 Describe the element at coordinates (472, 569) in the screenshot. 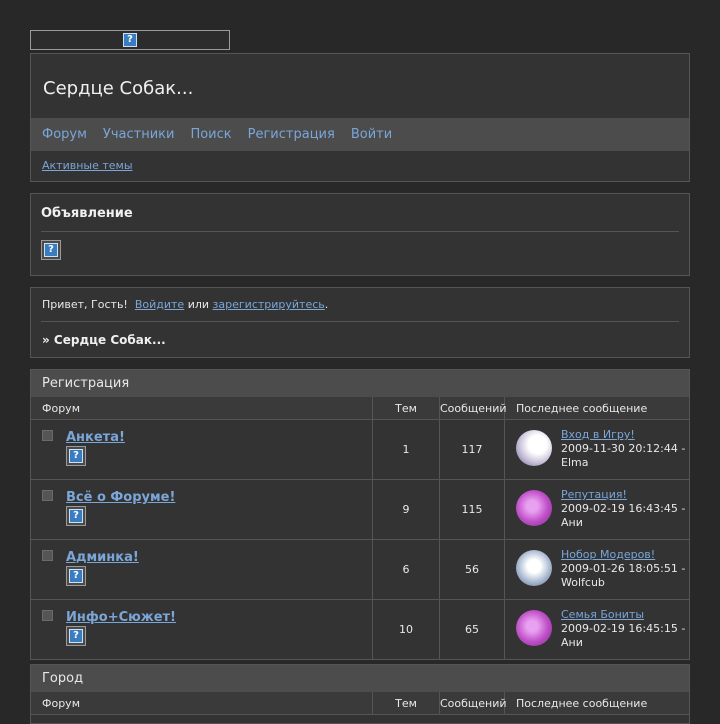

I see `posts-count: 56` at that location.